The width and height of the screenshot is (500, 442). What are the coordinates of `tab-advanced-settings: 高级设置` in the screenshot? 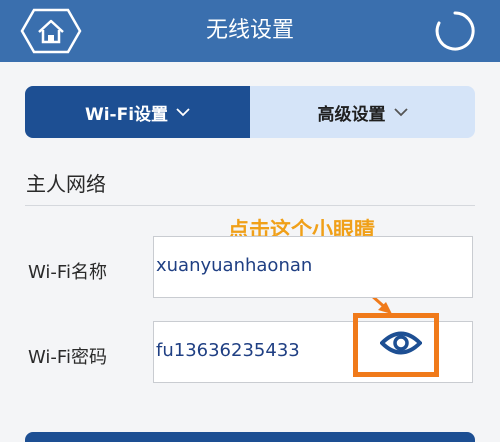 It's located at (362, 112).